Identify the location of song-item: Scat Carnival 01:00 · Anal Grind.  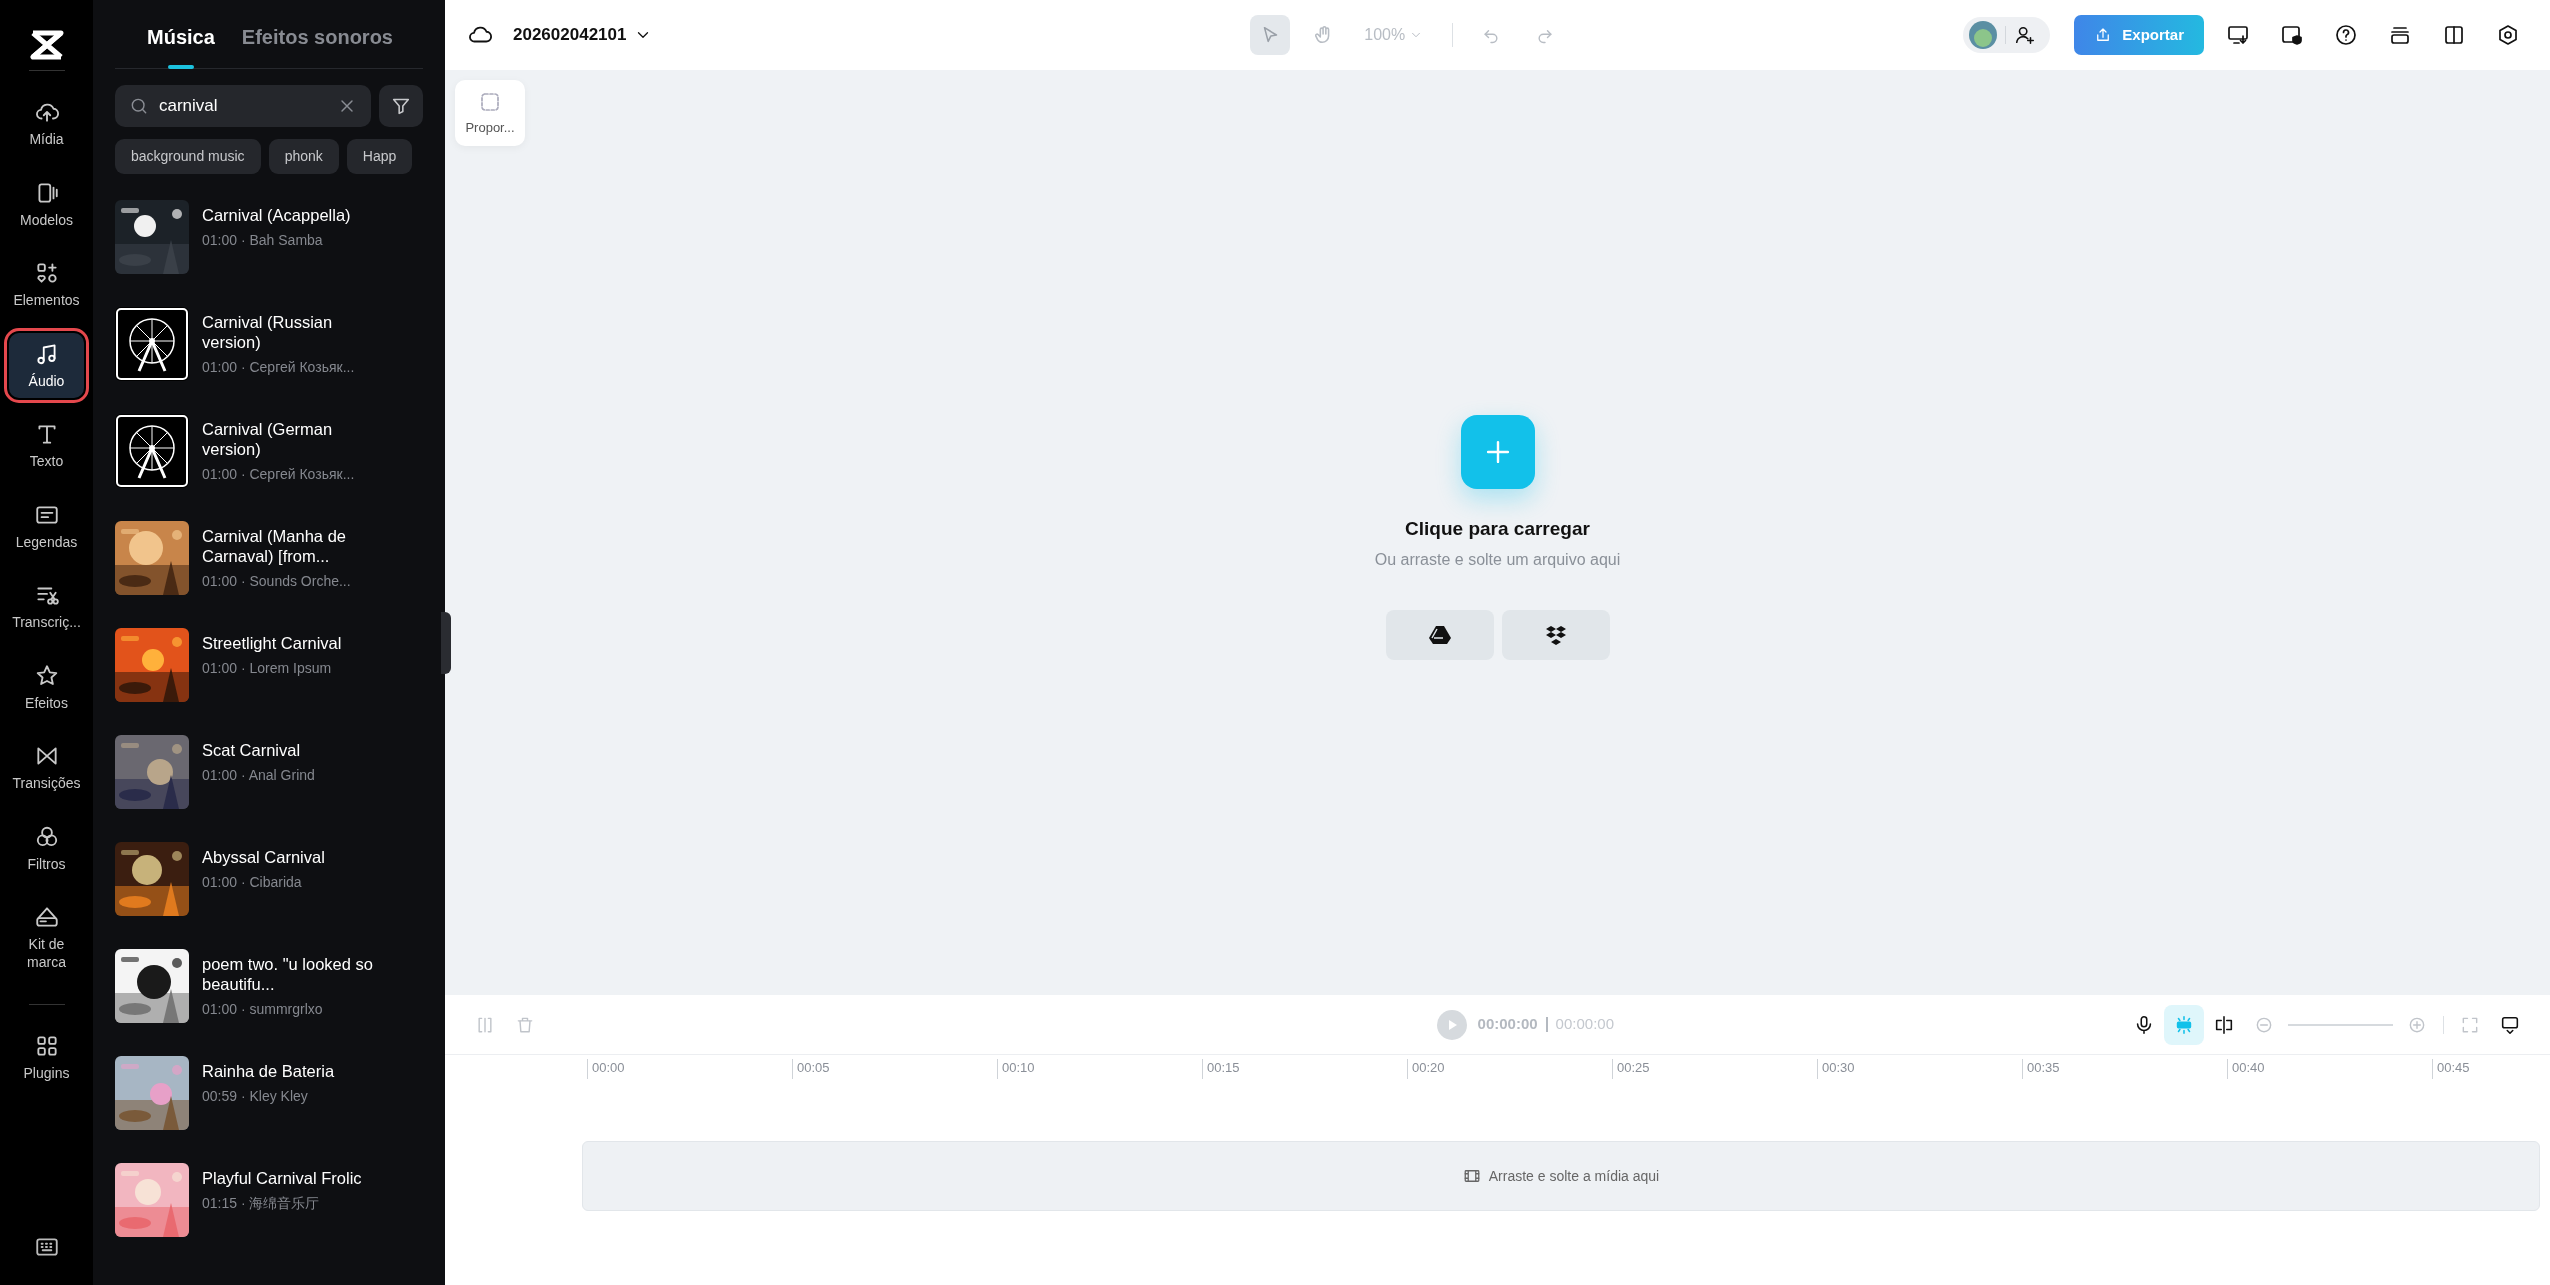
(269, 788).